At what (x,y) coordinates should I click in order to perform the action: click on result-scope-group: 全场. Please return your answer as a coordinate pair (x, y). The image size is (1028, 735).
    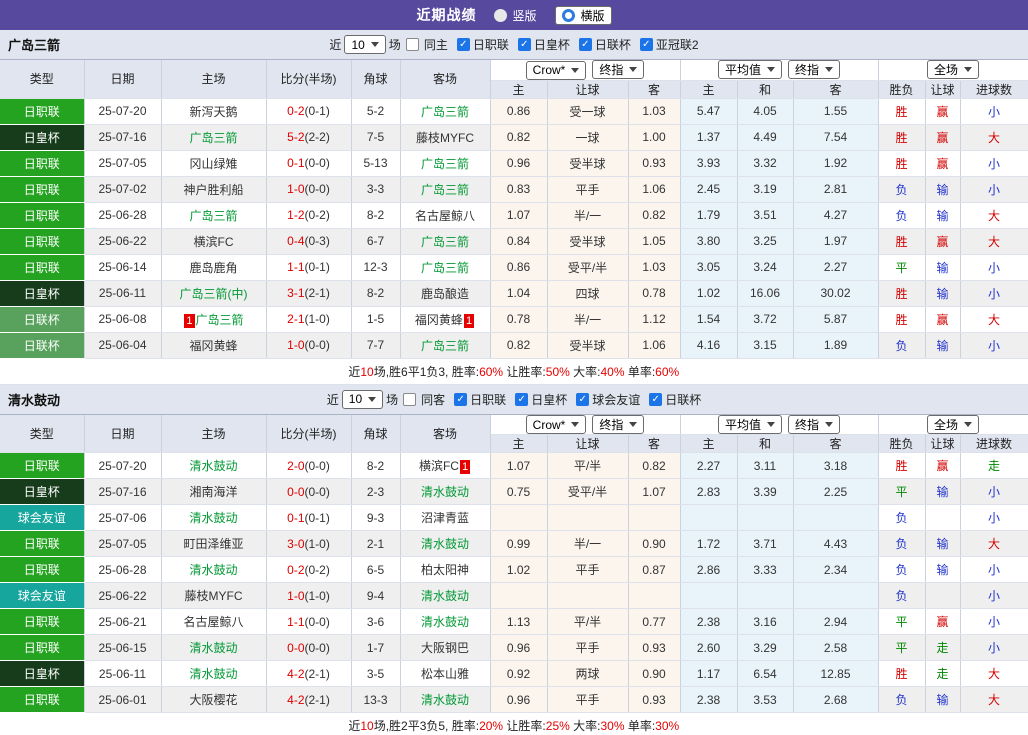
    Looking at the image, I should click on (953, 70).